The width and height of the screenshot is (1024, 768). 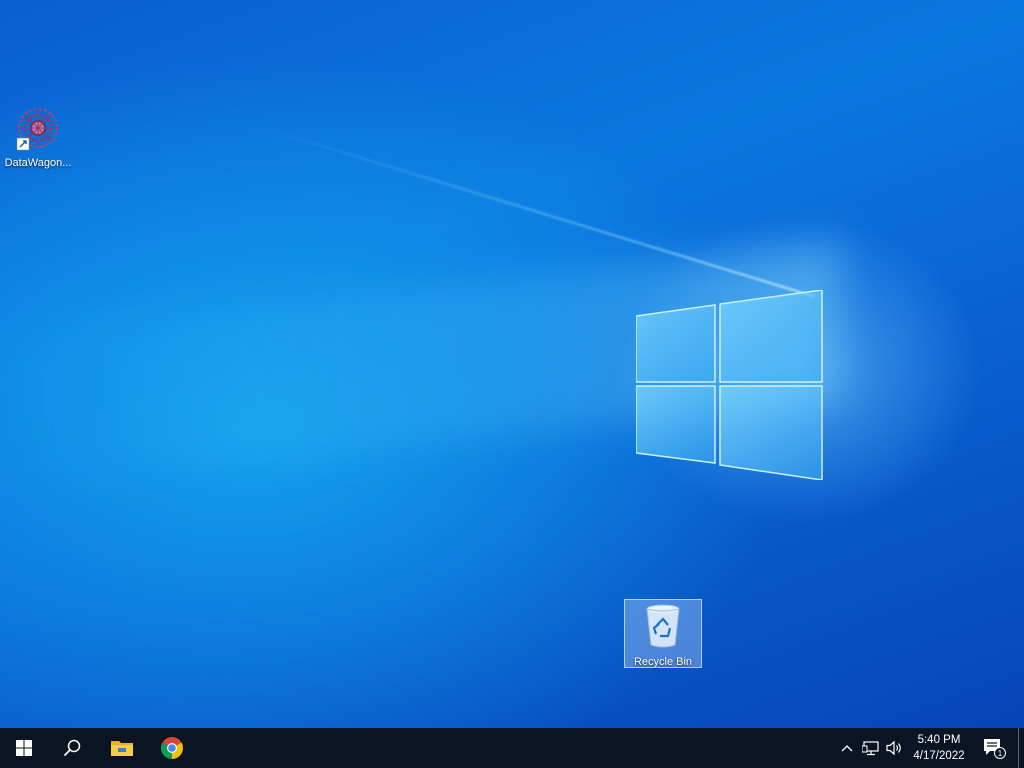 I want to click on search-icon, so click(x=72, y=748).